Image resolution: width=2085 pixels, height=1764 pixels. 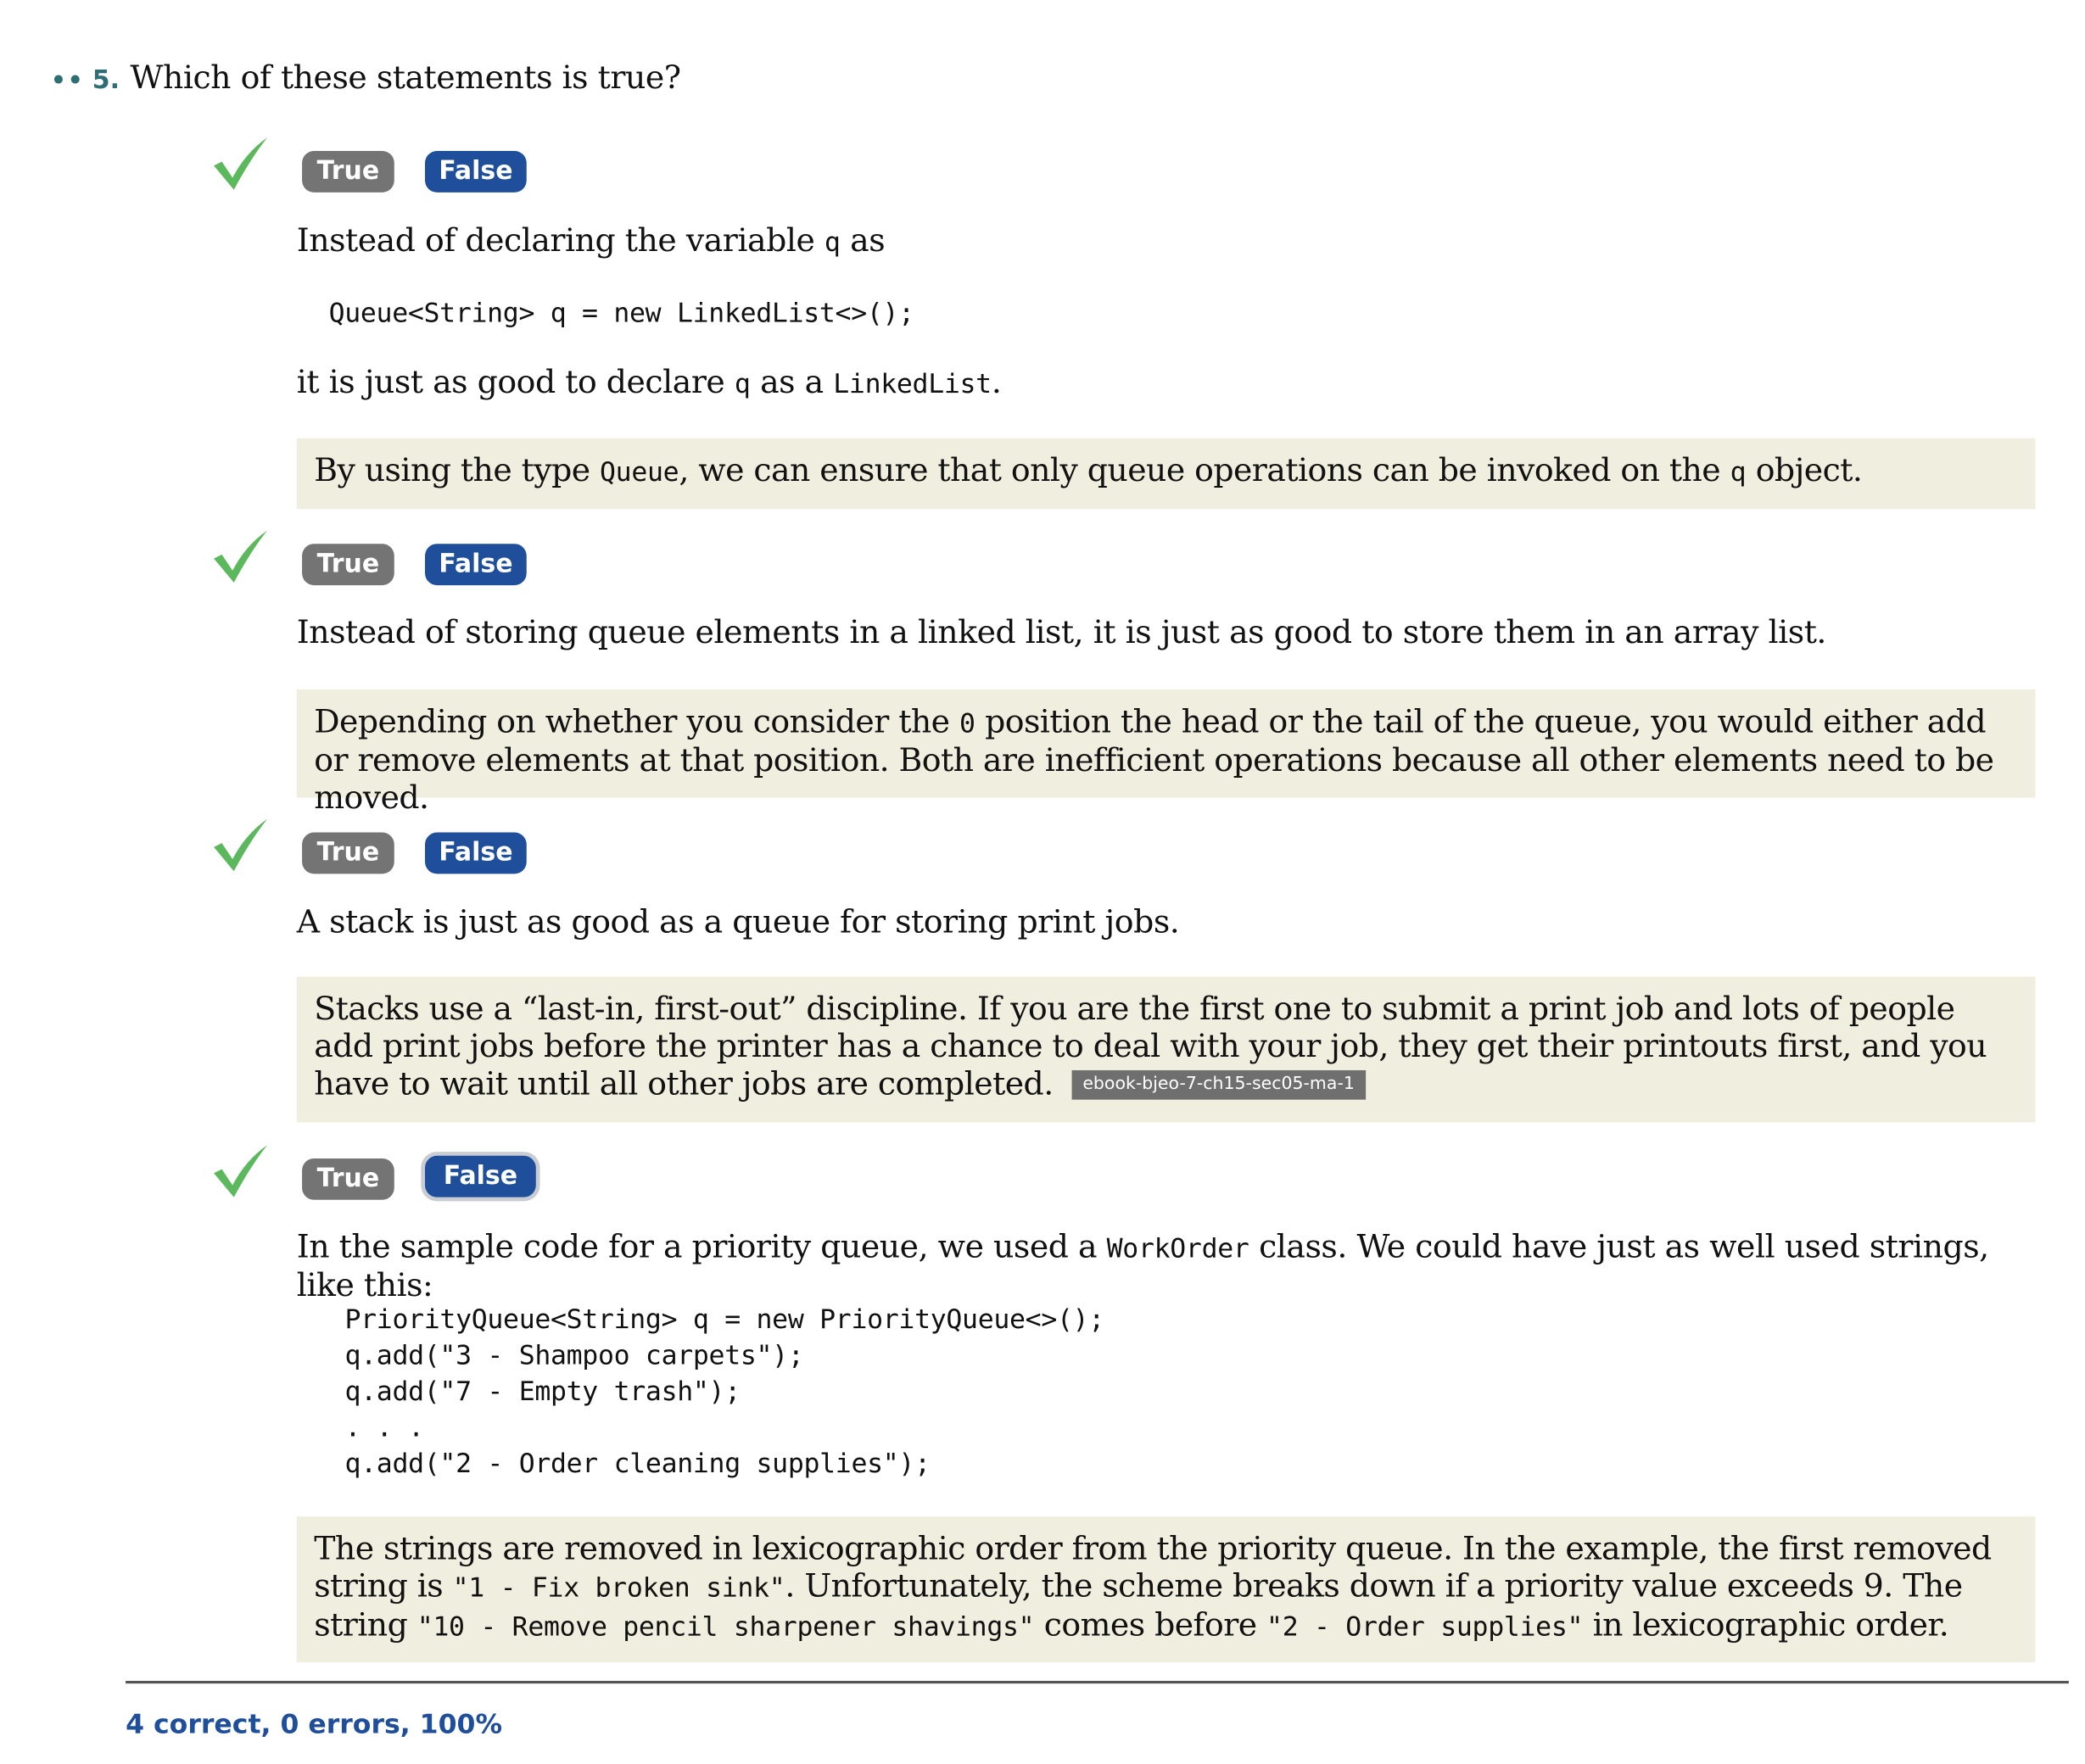 I want to click on question-header: •• 5. Which of these statements is true?, so click(x=366, y=77).